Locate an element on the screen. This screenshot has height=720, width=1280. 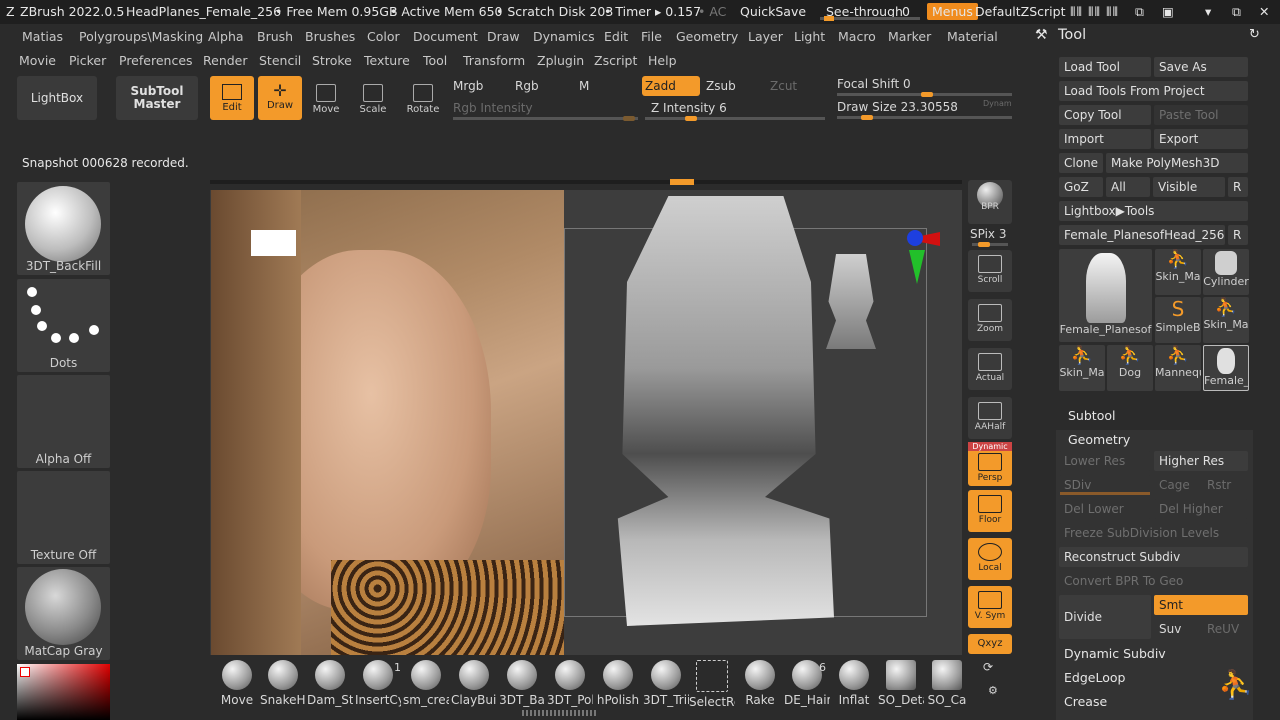
edit-button: Edit is located at coordinates (232, 98).